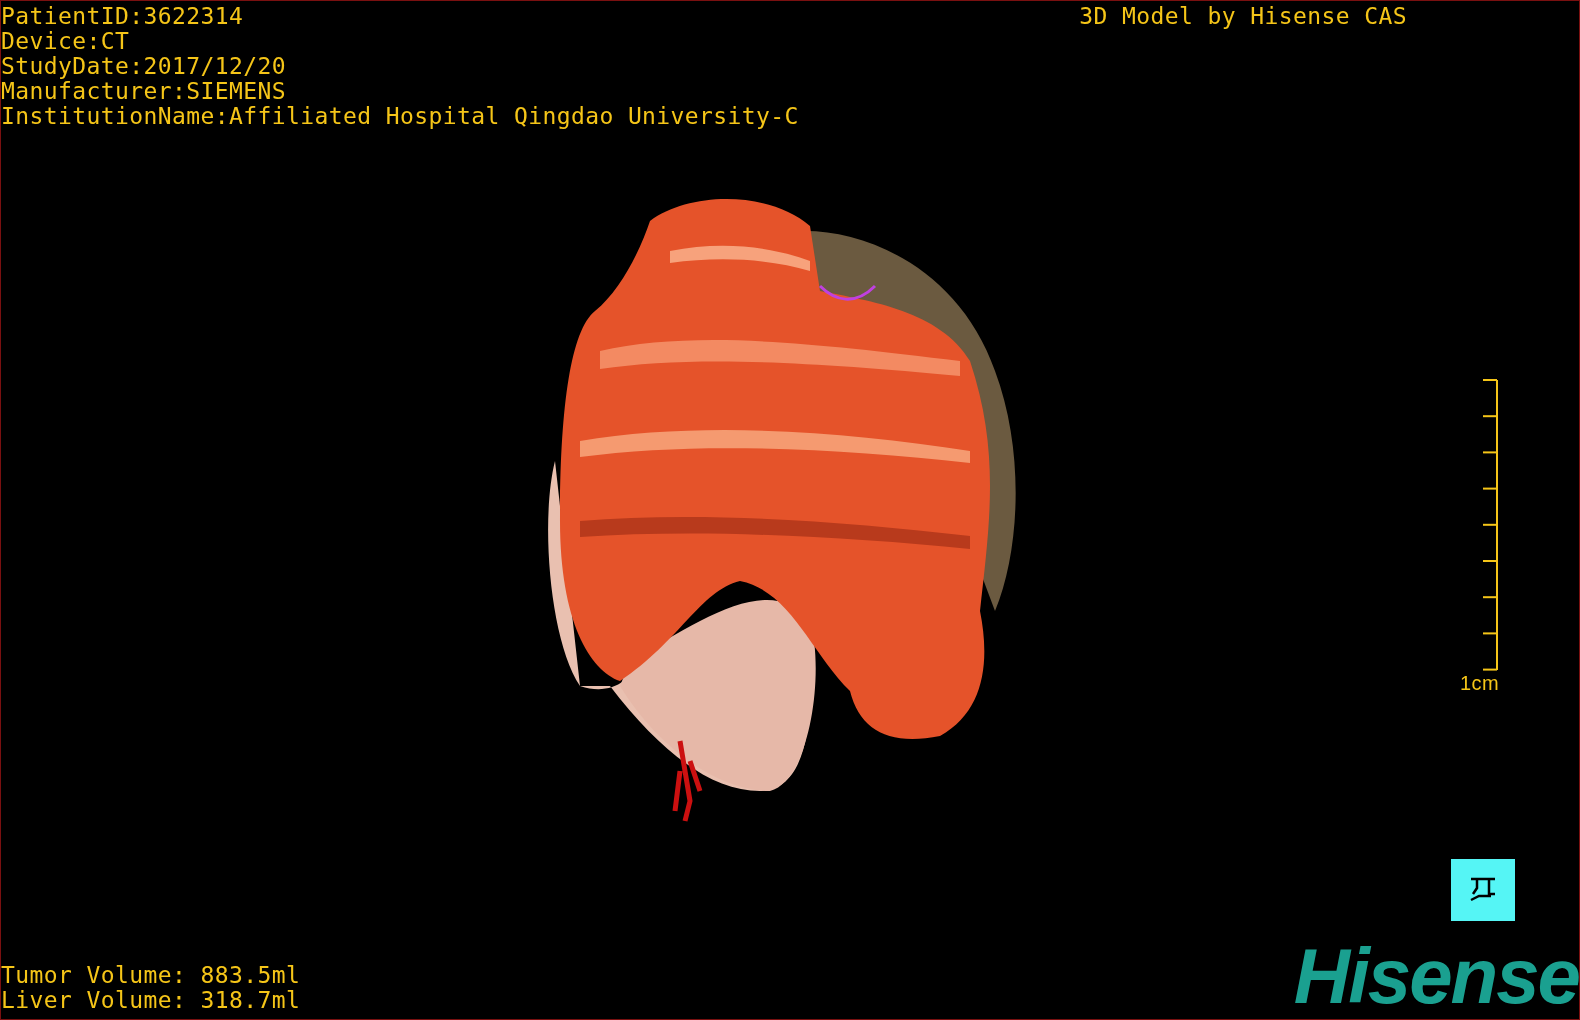 The width and height of the screenshot is (1580, 1020). What do you see at coordinates (66, 41) in the screenshot?
I see `study-info-line: Device:CT` at bounding box center [66, 41].